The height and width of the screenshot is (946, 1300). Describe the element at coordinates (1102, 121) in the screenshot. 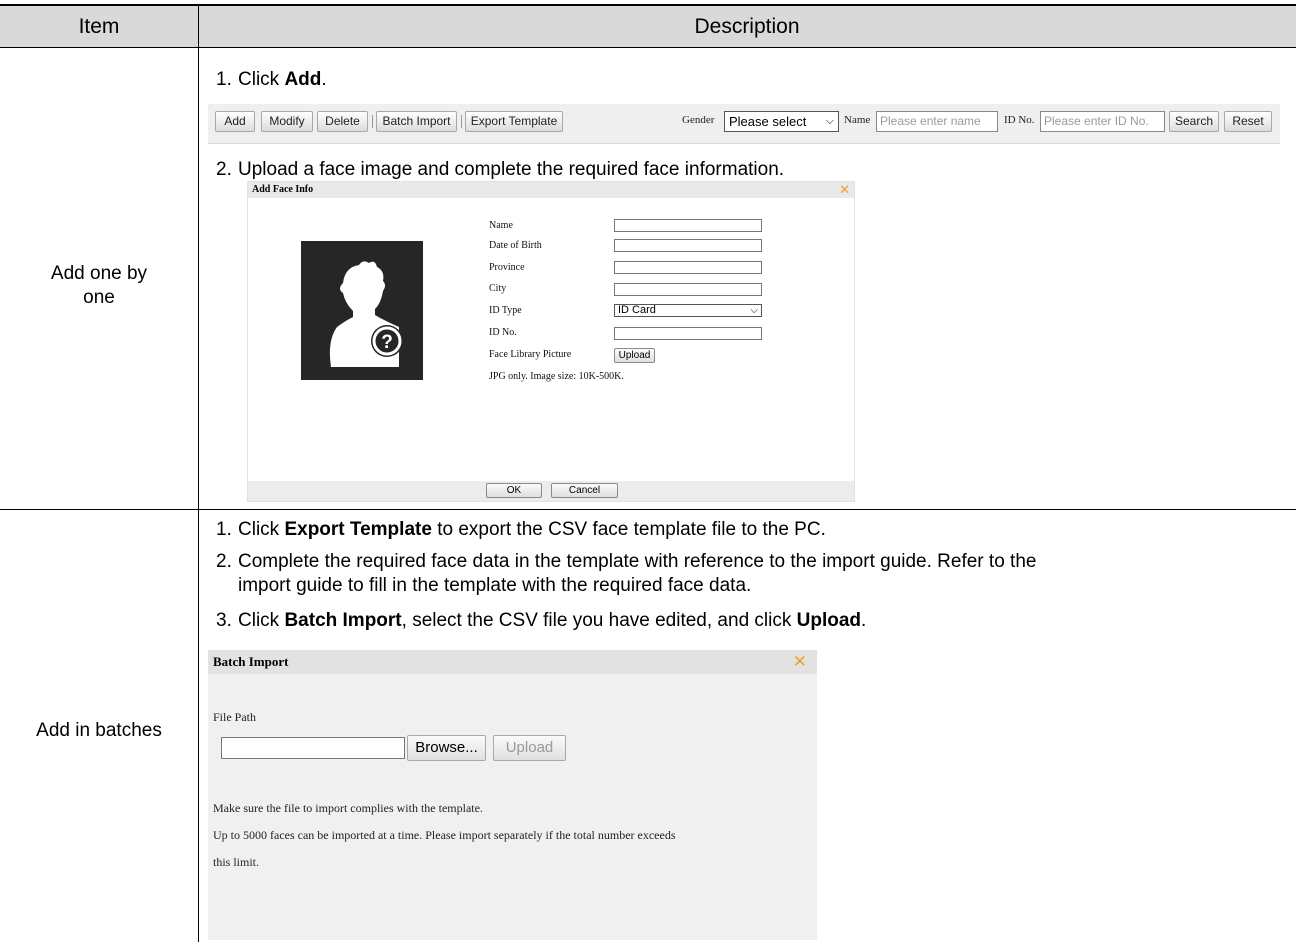

I see `id-no-input: Please enter ID No.` at that location.